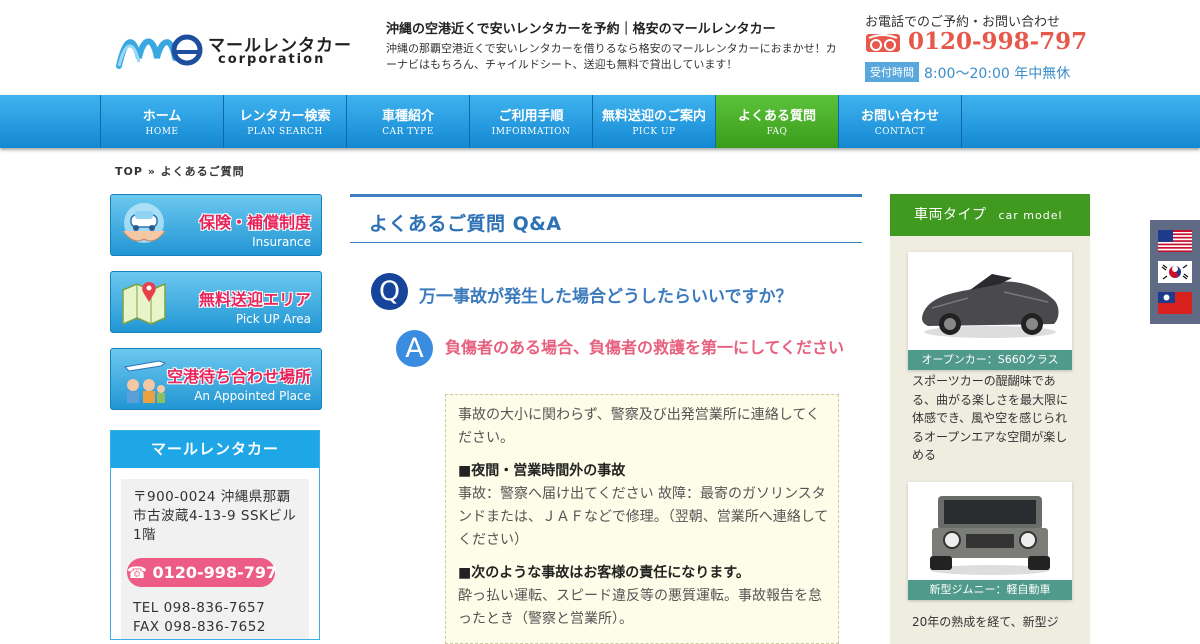 This screenshot has height=644, width=1200. Describe the element at coordinates (272, 59) in the screenshot. I see `logo-subtext: corporation` at that location.